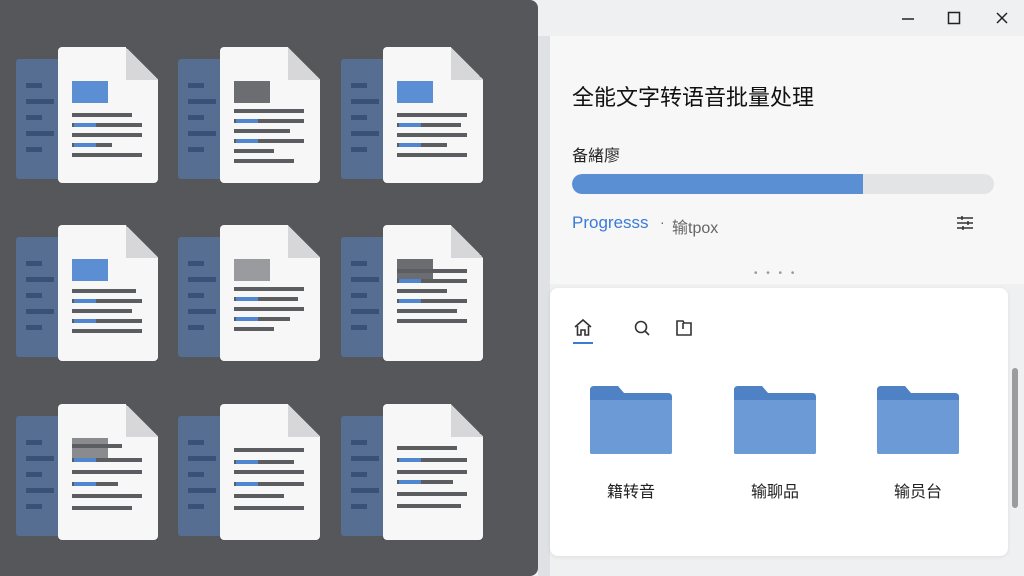  I want to click on minimize-icon, so click(908, 18).